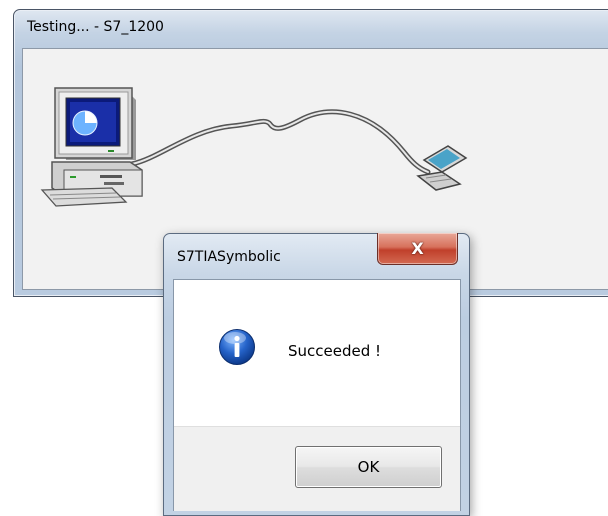 This screenshot has width=608, height=516. I want to click on dialog-message: Succeeded !, so click(335, 351).